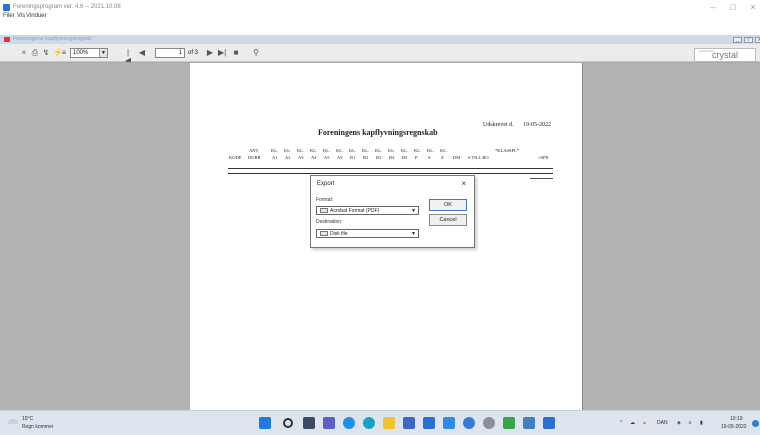 The width and height of the screenshot is (760, 435). What do you see at coordinates (288, 423) in the screenshot?
I see `search-icon` at bounding box center [288, 423].